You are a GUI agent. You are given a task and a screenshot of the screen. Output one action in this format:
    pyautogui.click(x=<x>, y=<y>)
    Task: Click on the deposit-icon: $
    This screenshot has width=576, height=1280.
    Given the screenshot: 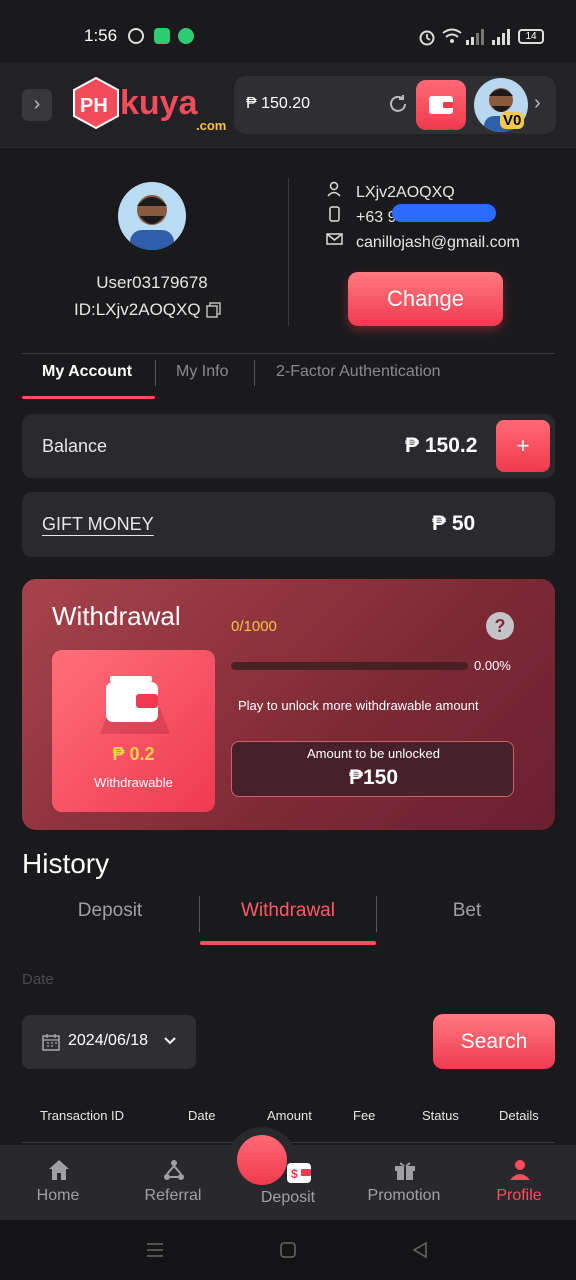 What is the action you would take?
    pyautogui.click(x=274, y=1160)
    